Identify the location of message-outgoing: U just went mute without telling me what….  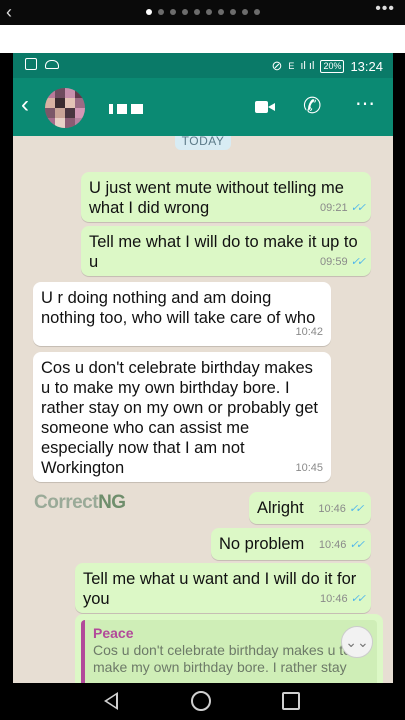
(226, 197).